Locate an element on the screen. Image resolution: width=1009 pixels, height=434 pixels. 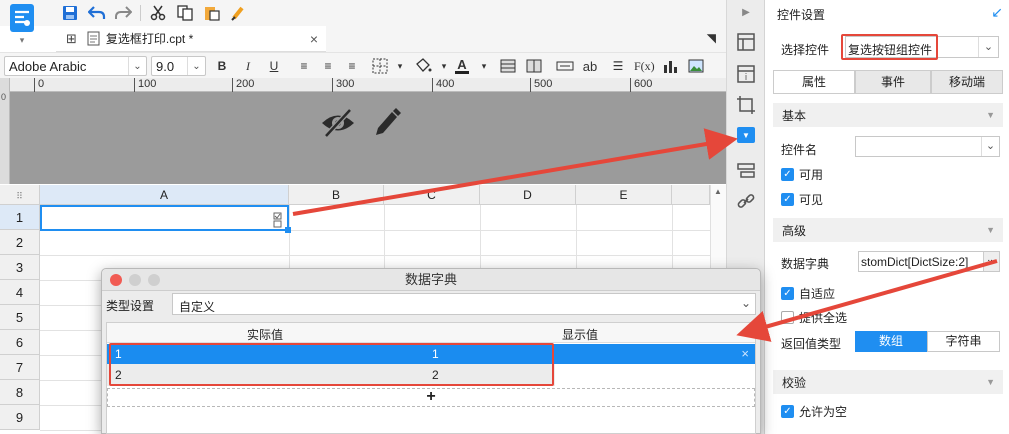
select-all-checkbox: 提供全选 is located at coordinates (814, 317).